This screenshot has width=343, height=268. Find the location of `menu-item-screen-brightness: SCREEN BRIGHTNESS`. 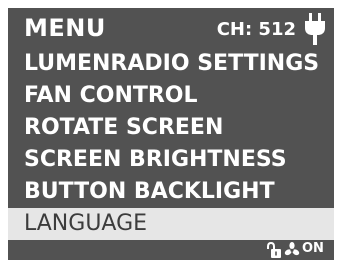

menu-item-screen-brightness: SCREEN BRIGHTNESS is located at coordinates (171, 160).